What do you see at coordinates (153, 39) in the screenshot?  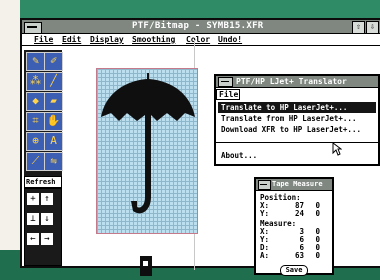 I see `menu-smoothing: Smoothing` at bounding box center [153, 39].